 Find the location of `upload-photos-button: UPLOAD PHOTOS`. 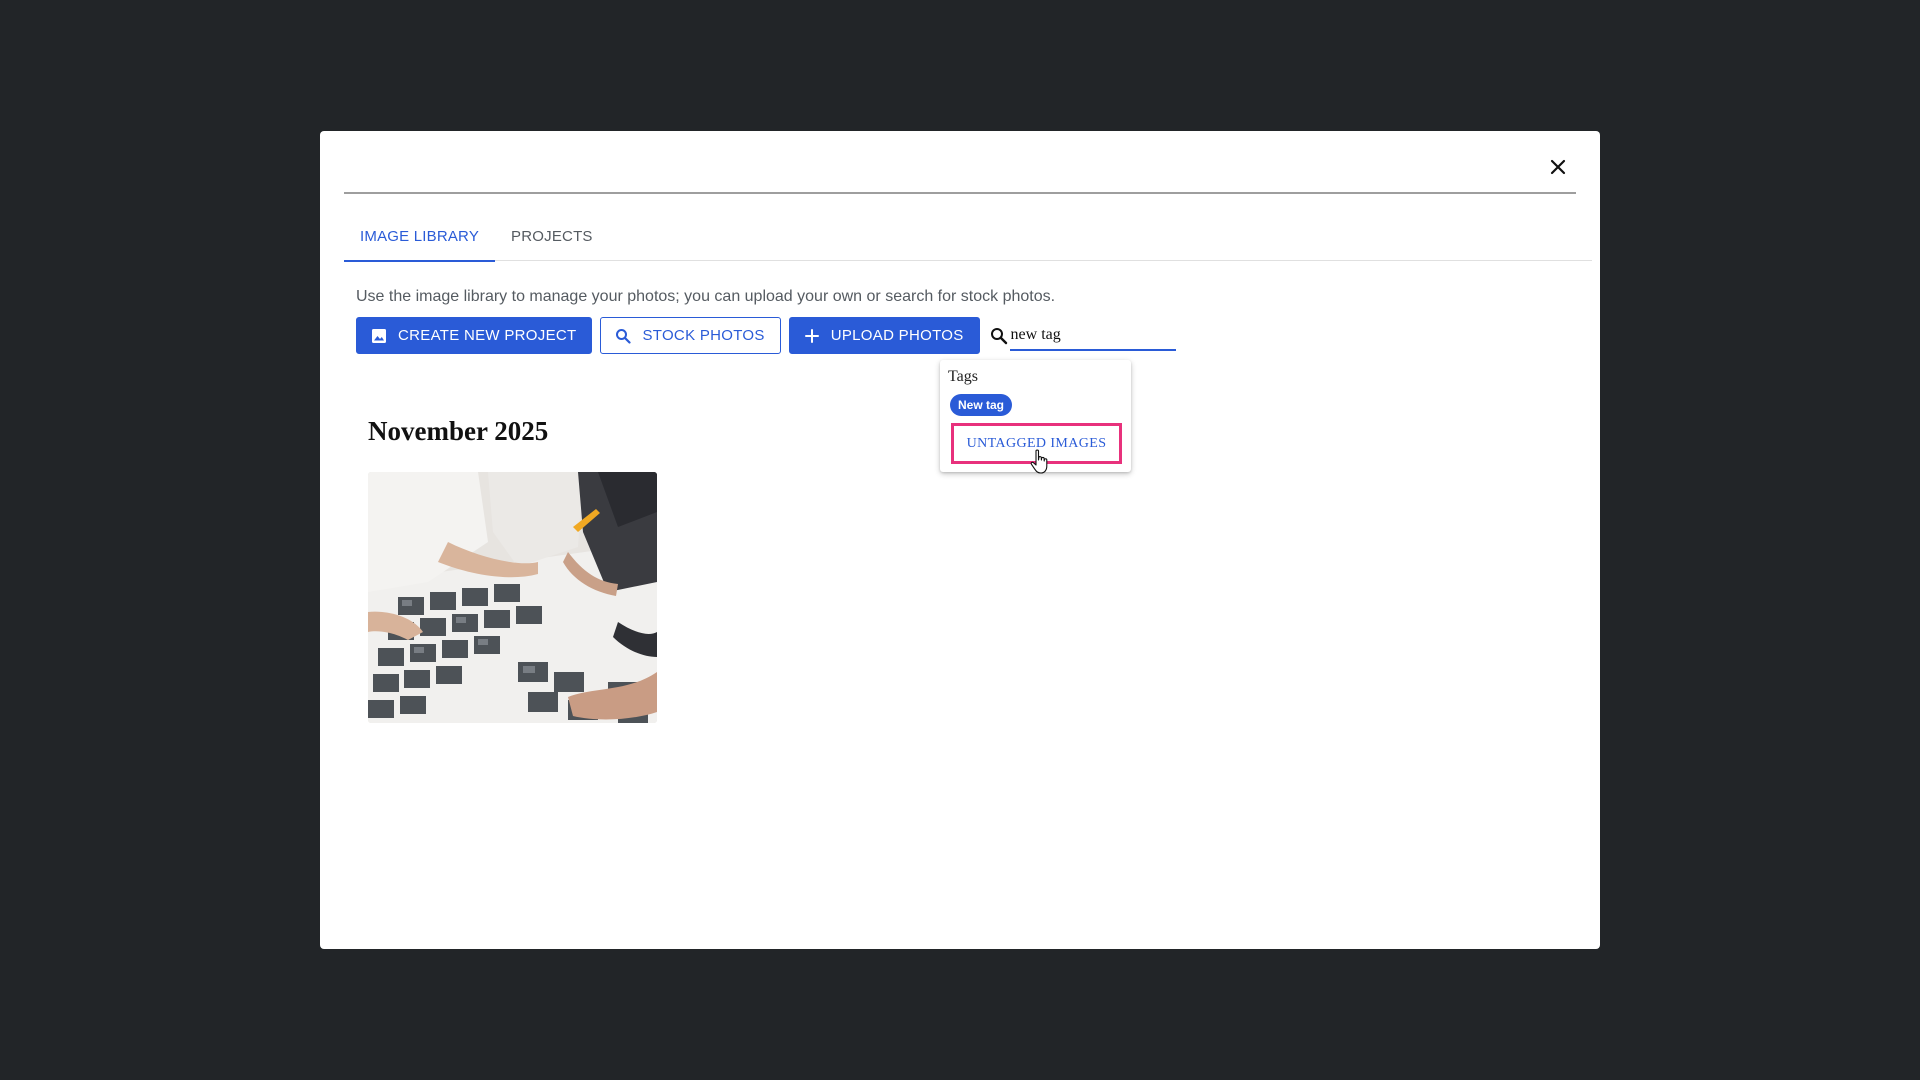

upload-photos-button: UPLOAD PHOTOS is located at coordinates (884, 335).